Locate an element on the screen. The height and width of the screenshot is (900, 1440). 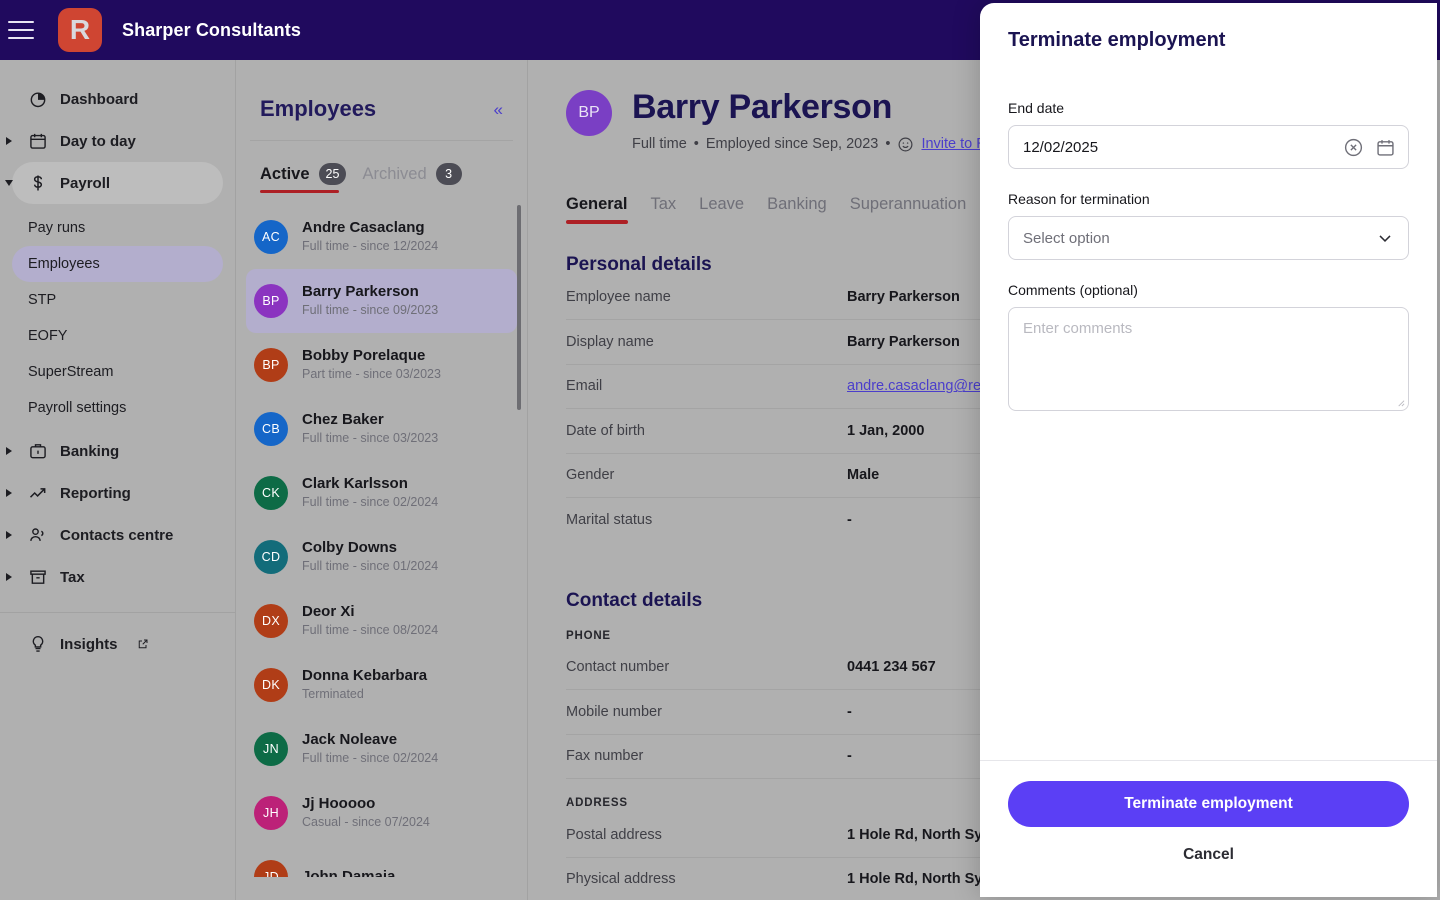
tab-archived: Archived 3 is located at coordinates (412, 180).